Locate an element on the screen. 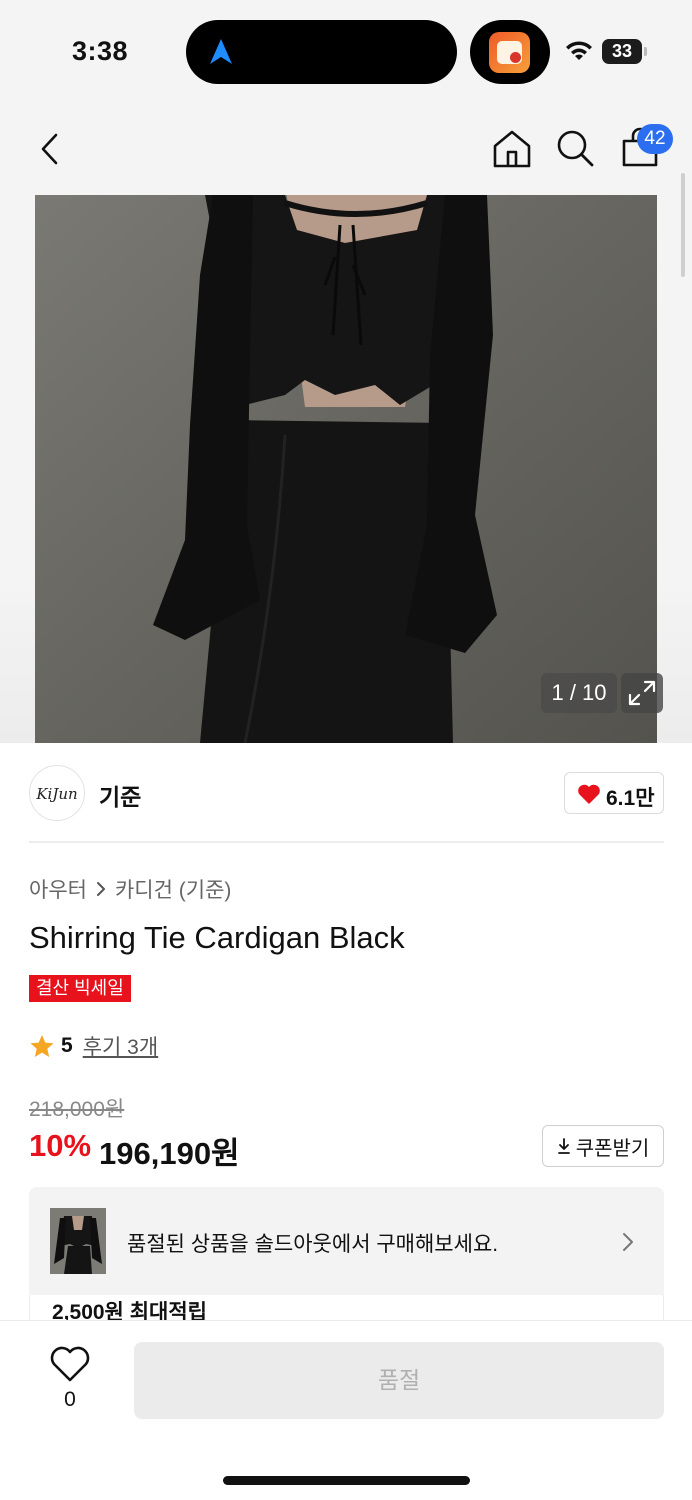  battery-icon: 33 is located at coordinates (622, 51).